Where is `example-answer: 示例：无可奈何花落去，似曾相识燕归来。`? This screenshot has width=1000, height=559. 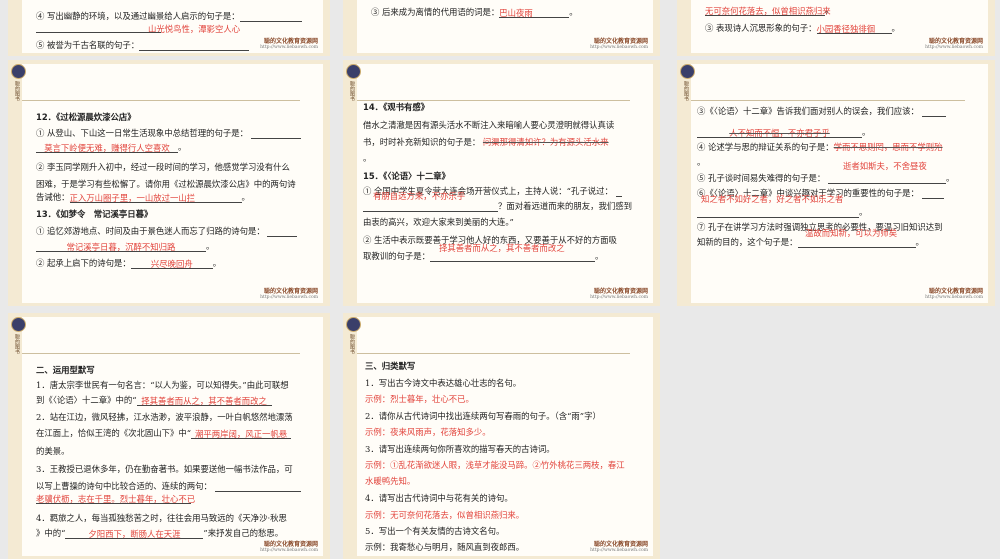
example-answer: 示例：无可奈何花落去，似曾相识燕归来。 is located at coordinates (445, 515).